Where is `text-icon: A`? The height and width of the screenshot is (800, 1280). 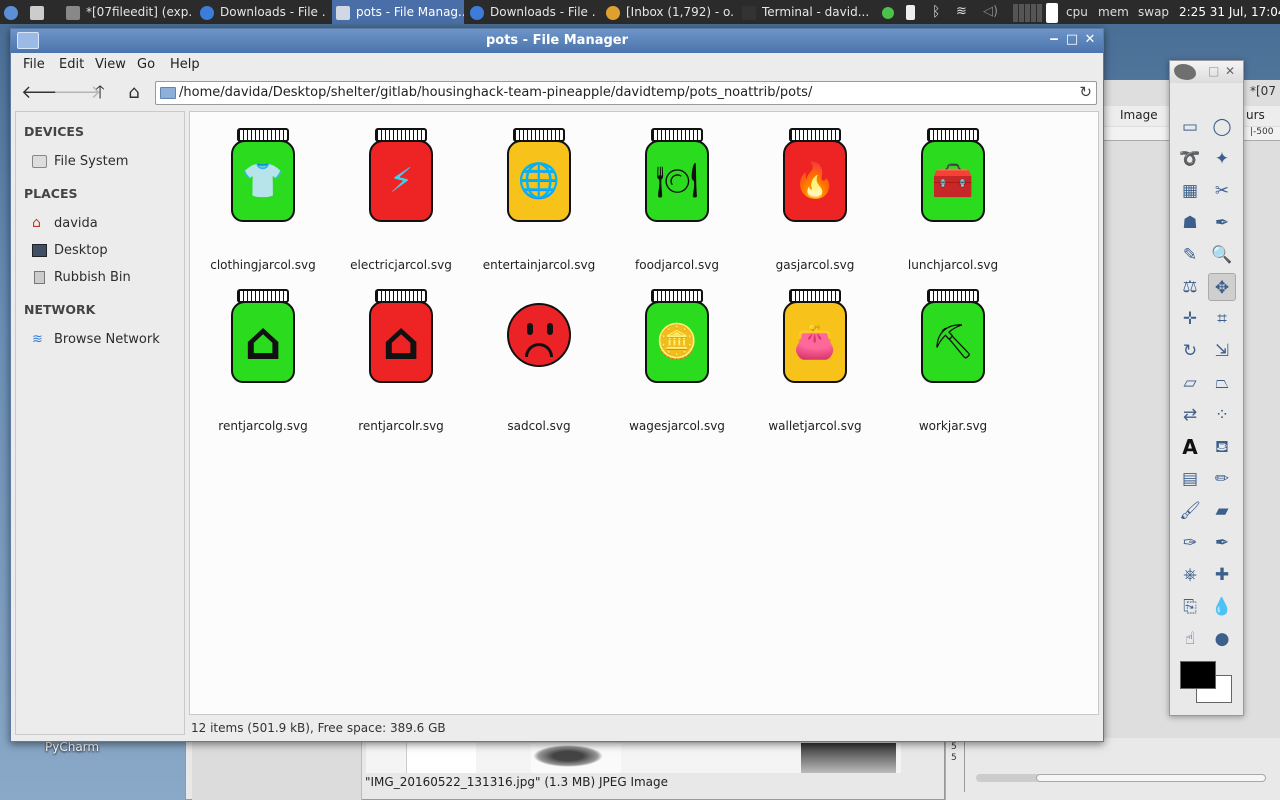 text-icon: A is located at coordinates (1190, 447).